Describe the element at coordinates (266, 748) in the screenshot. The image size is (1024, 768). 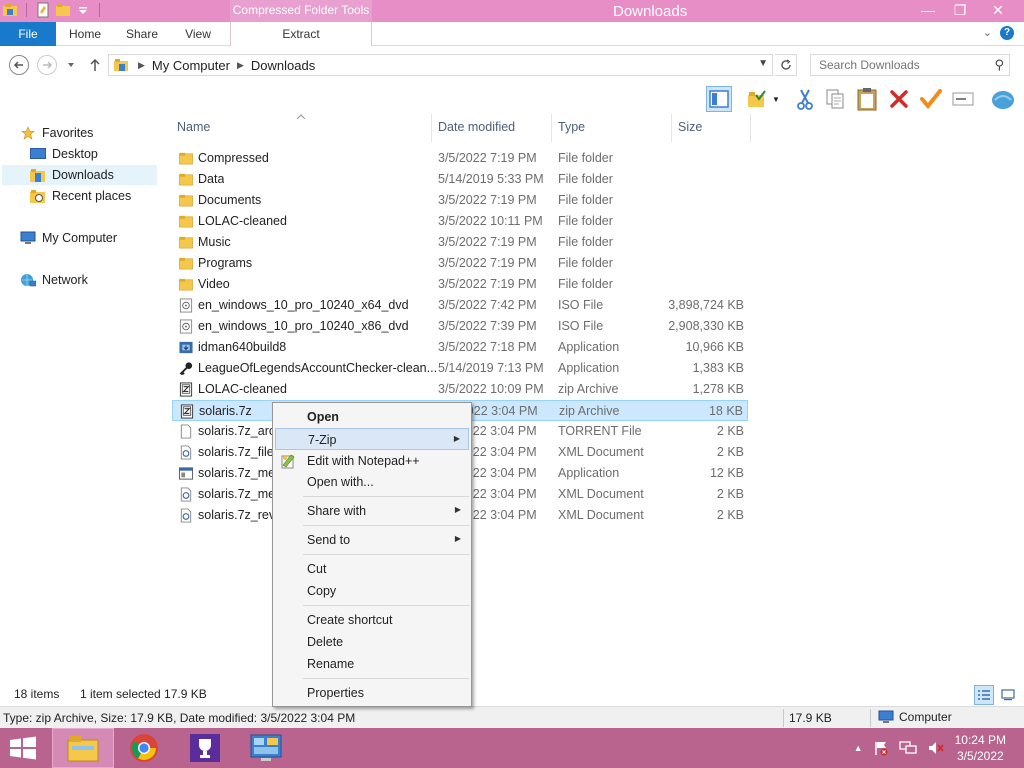
I see `taskbar-control-panel` at that location.